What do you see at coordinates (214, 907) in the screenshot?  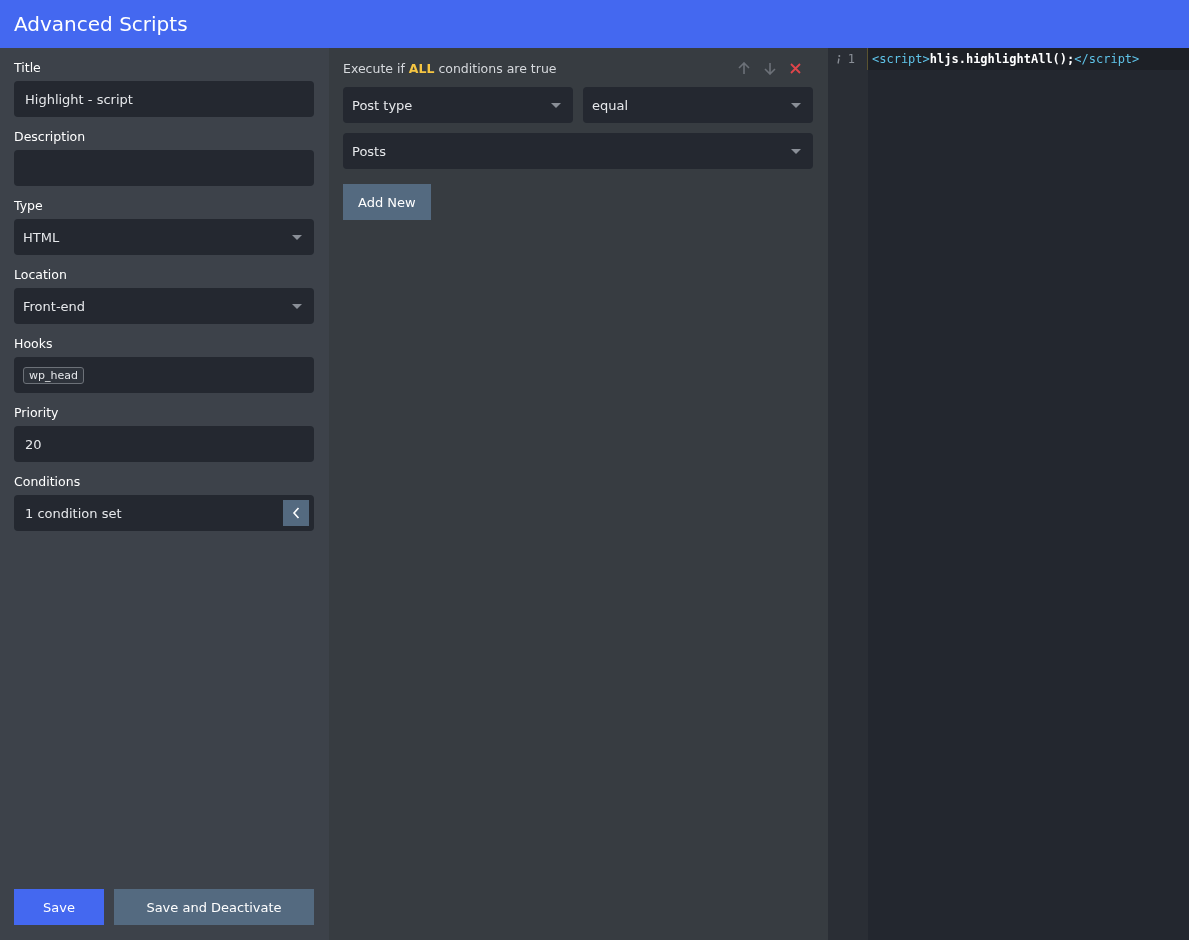 I see `save-and-deactivate-button: Save and Deactivate` at bounding box center [214, 907].